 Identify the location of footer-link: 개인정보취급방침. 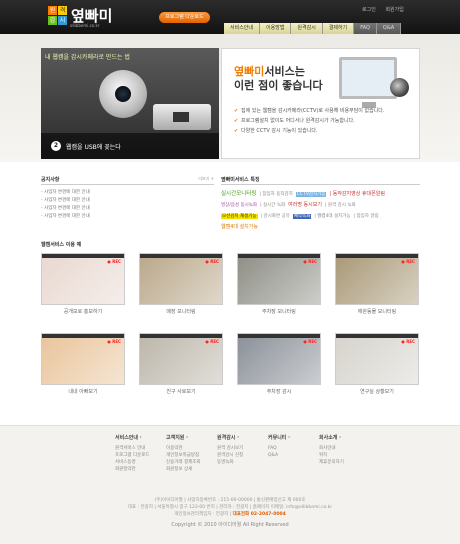
(191, 455).